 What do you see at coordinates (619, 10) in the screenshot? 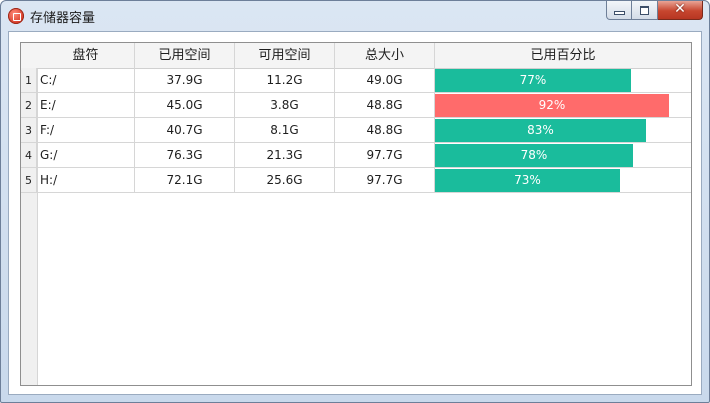
I see `minimize-button` at bounding box center [619, 10].